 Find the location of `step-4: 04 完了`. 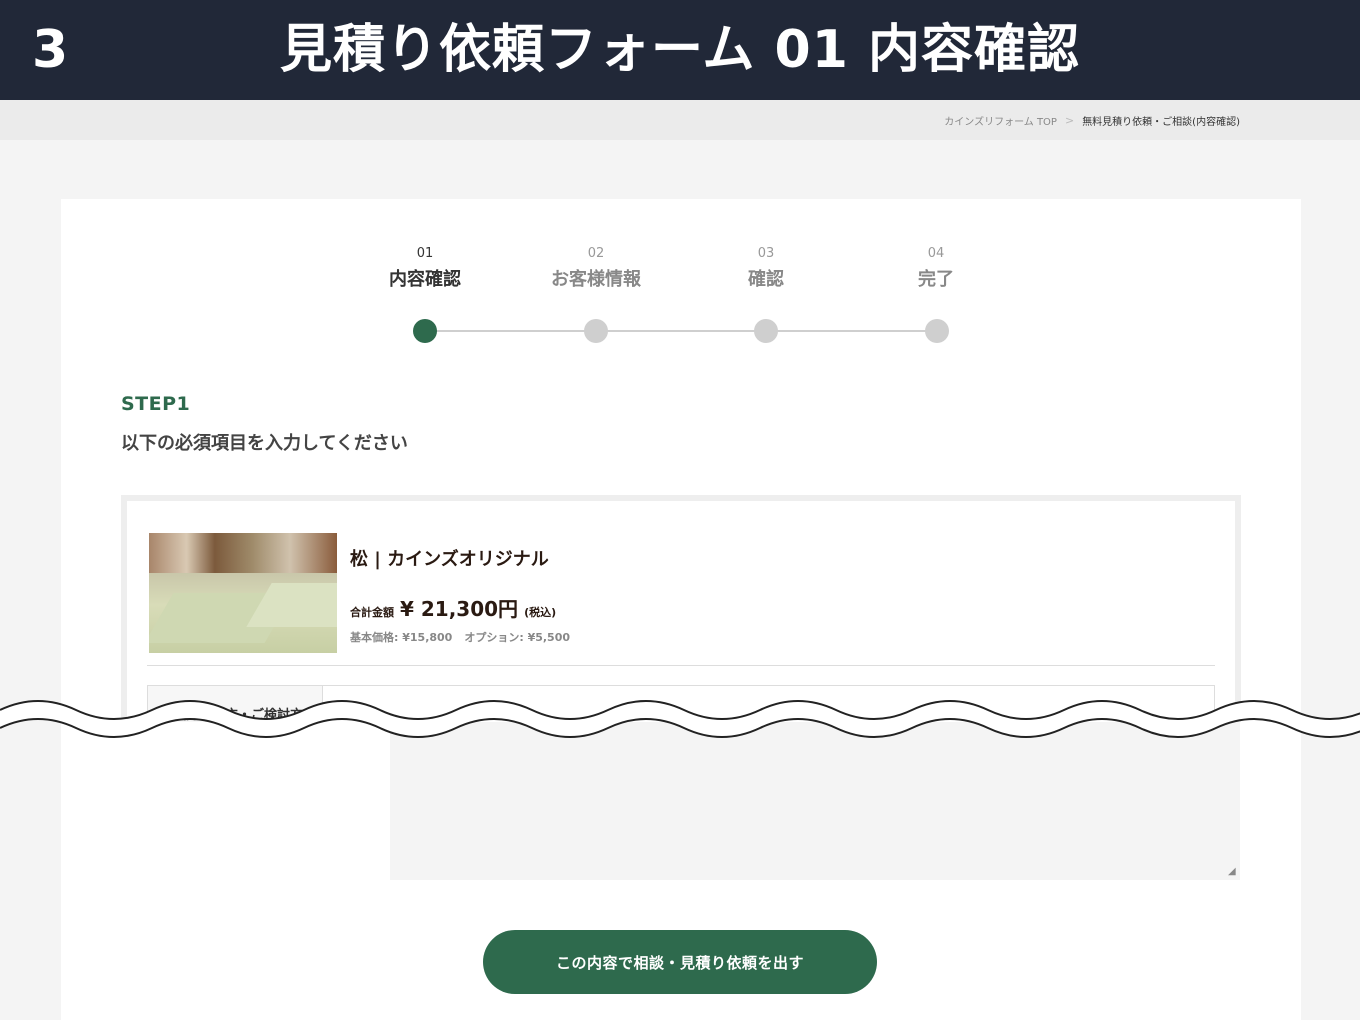

step-4: 04 完了 is located at coordinates (936, 269).